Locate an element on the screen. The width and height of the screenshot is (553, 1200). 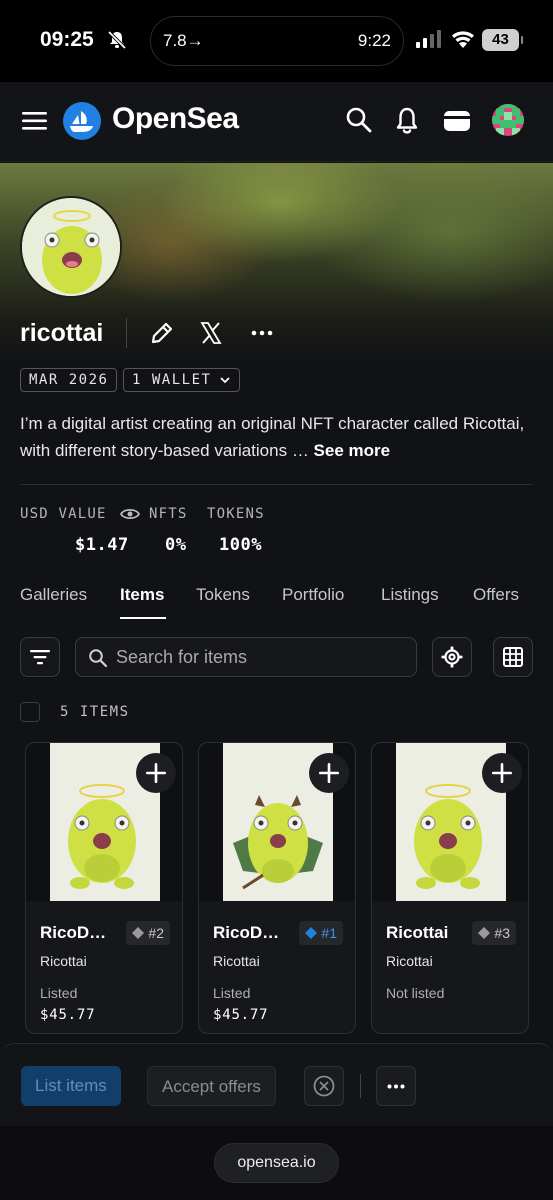
rarity-rank-badge: #1 is located at coordinates (321, 933).